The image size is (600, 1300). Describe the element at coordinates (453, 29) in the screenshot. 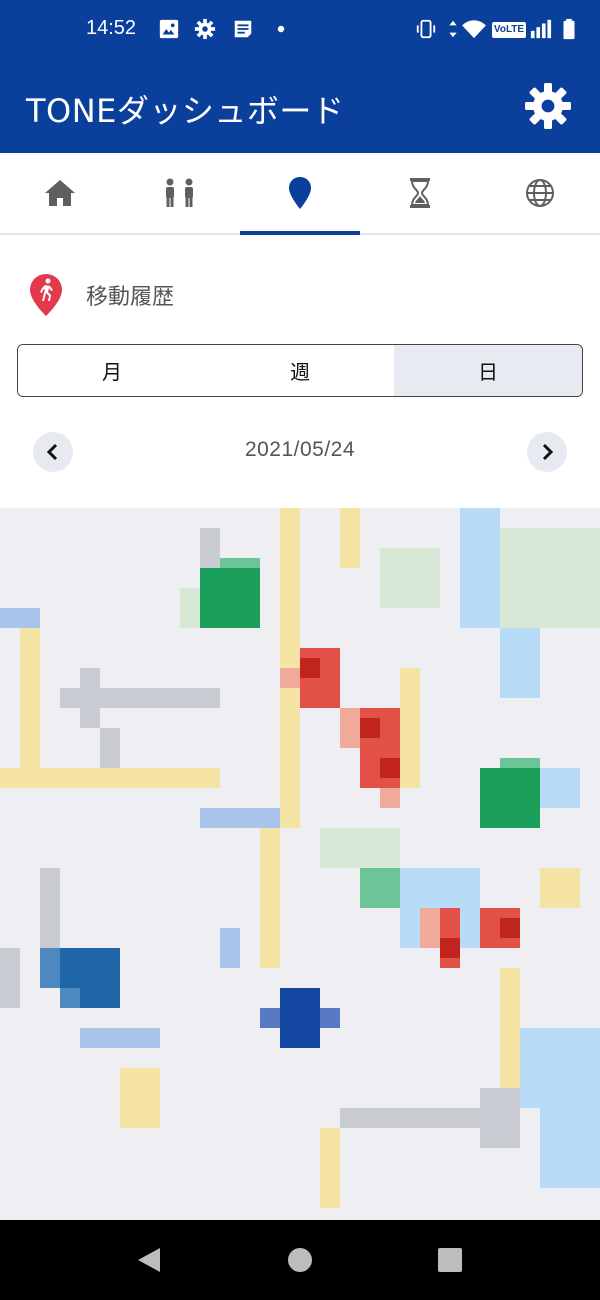

I see `data-arrows-icon` at that location.